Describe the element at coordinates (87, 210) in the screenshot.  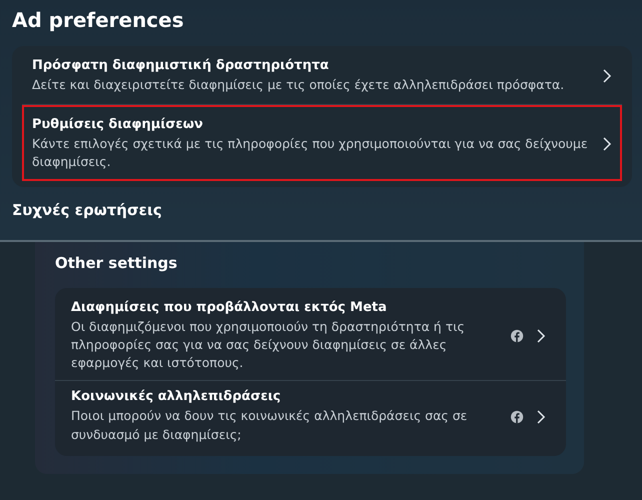
I see `section-heading: Συχνές ερωτήσεις` at that location.